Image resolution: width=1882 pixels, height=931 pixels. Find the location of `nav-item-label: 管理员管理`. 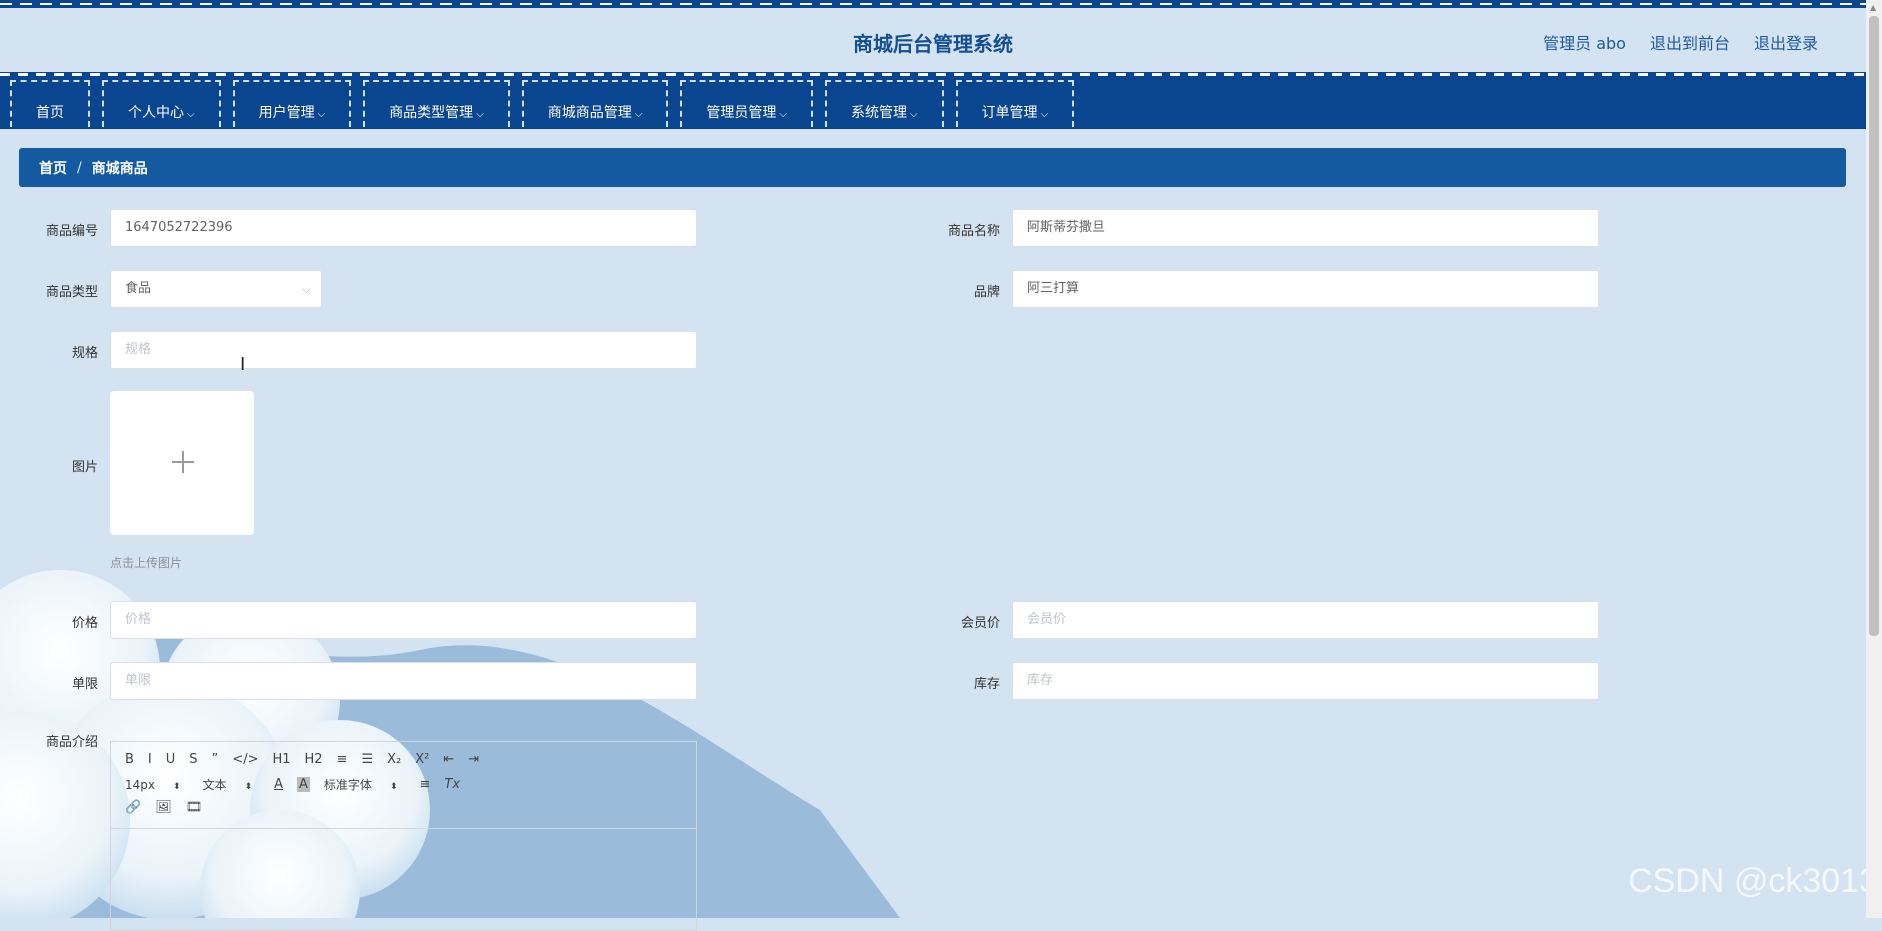

nav-item-label: 管理员管理 is located at coordinates (741, 113).